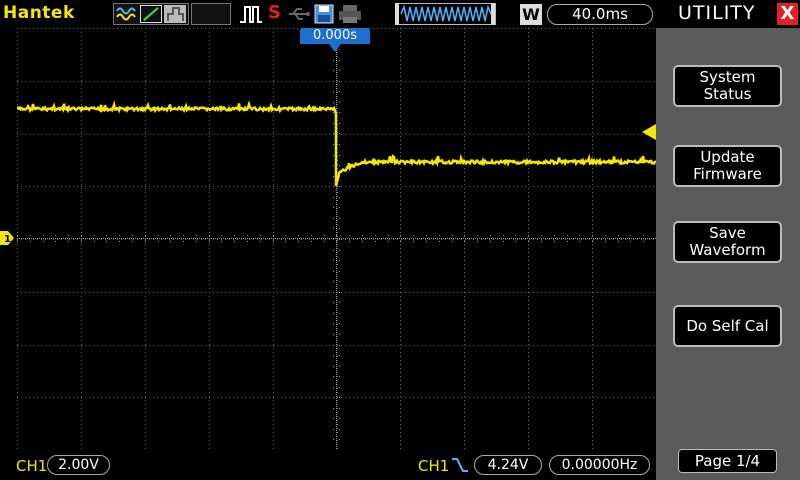  Describe the element at coordinates (434, 466) in the screenshot. I see `trigger-source-label: CH1` at that location.